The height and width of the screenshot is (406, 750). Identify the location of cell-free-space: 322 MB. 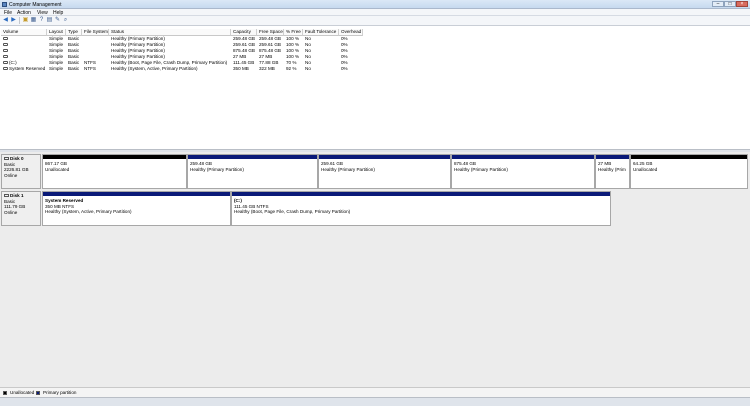
(267, 68).